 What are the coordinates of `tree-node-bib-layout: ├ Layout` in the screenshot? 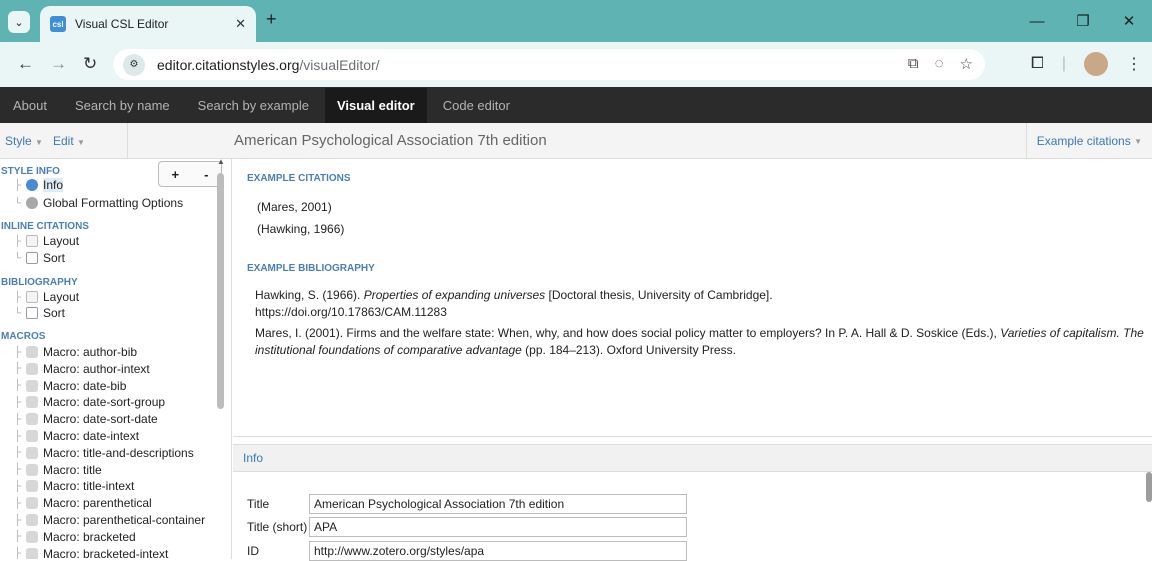 It's located at (46, 297).